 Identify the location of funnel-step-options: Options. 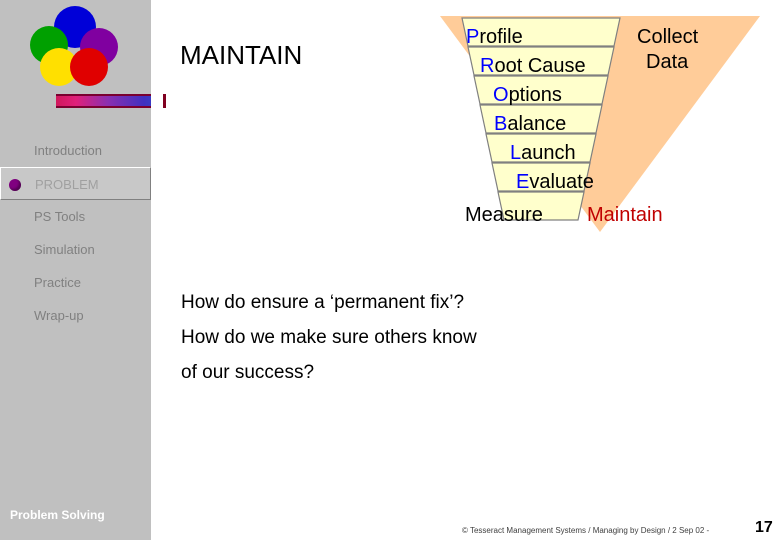
(527, 95).